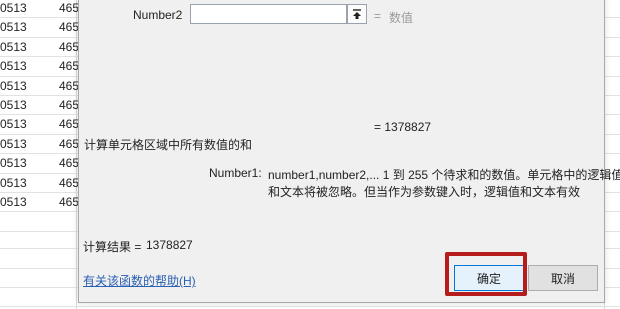 The height and width of the screenshot is (309, 620). What do you see at coordinates (378, 16) in the screenshot?
I see `number2-equals: =` at bounding box center [378, 16].